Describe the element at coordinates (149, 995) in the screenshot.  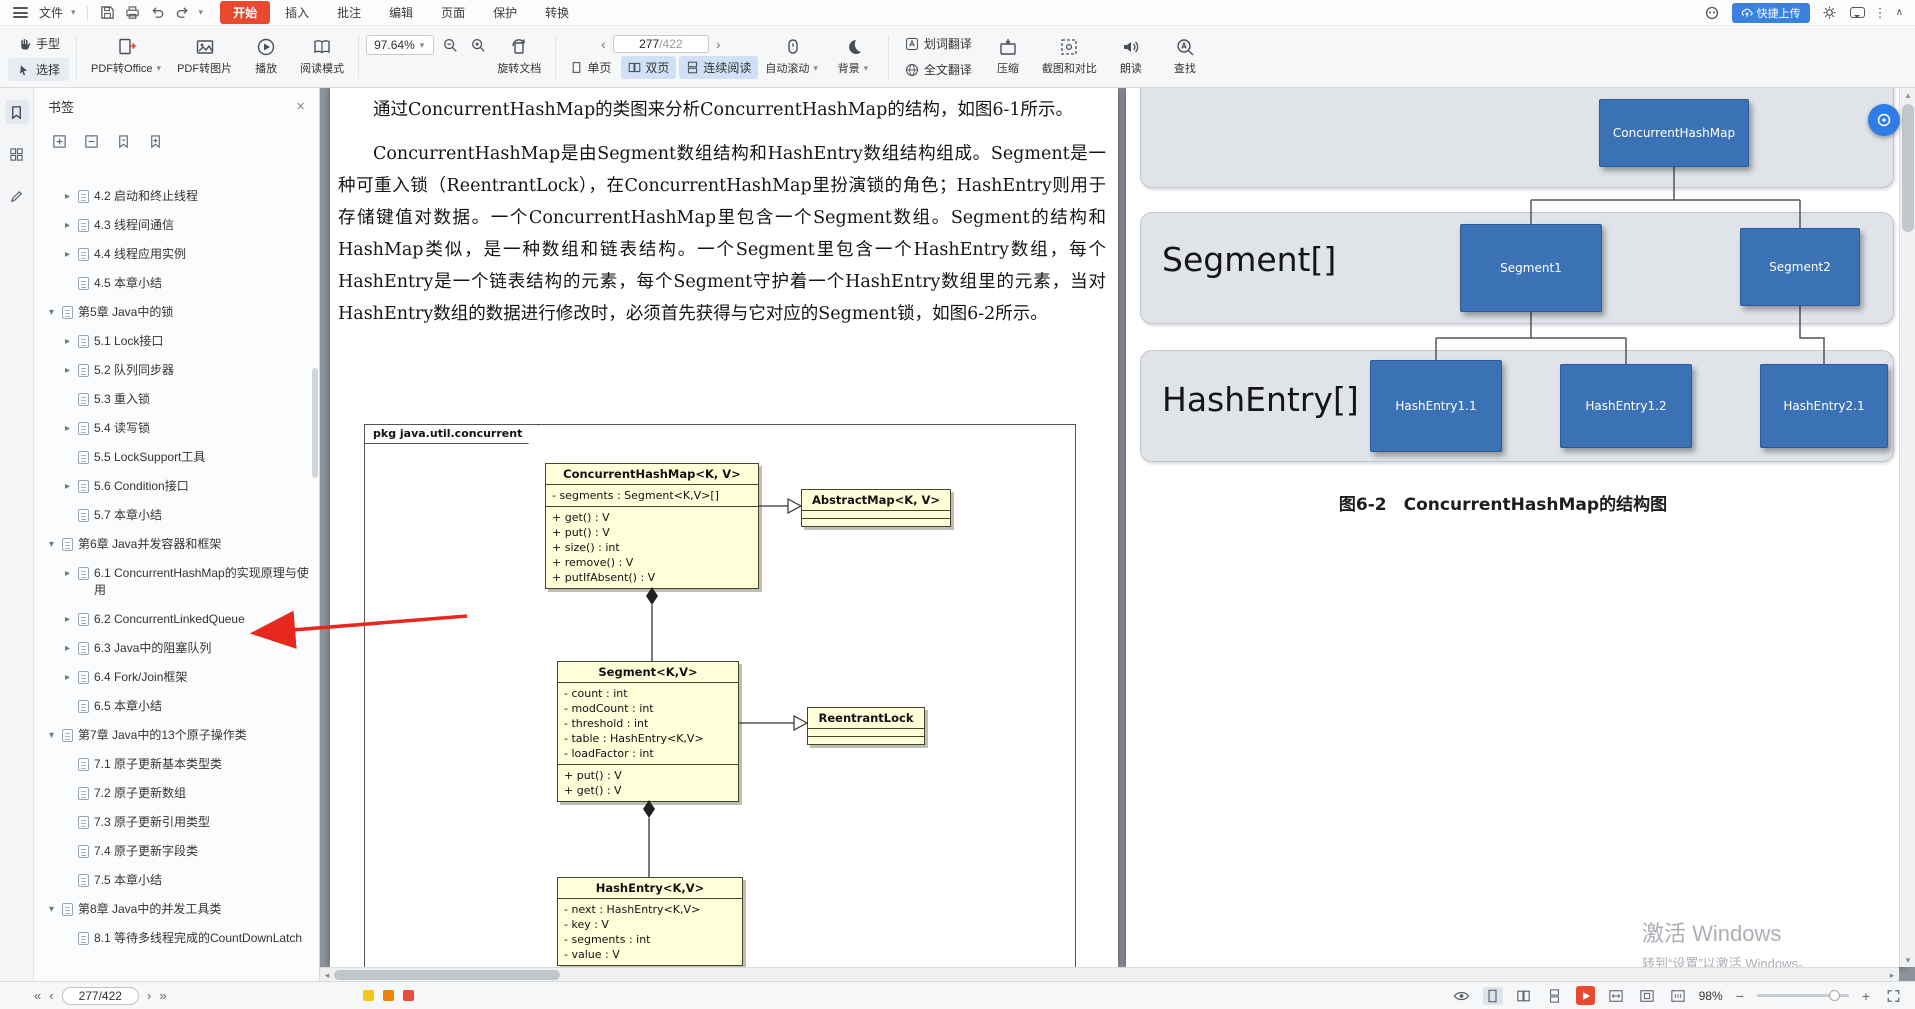
I see `next-page-icon: ›` at that location.